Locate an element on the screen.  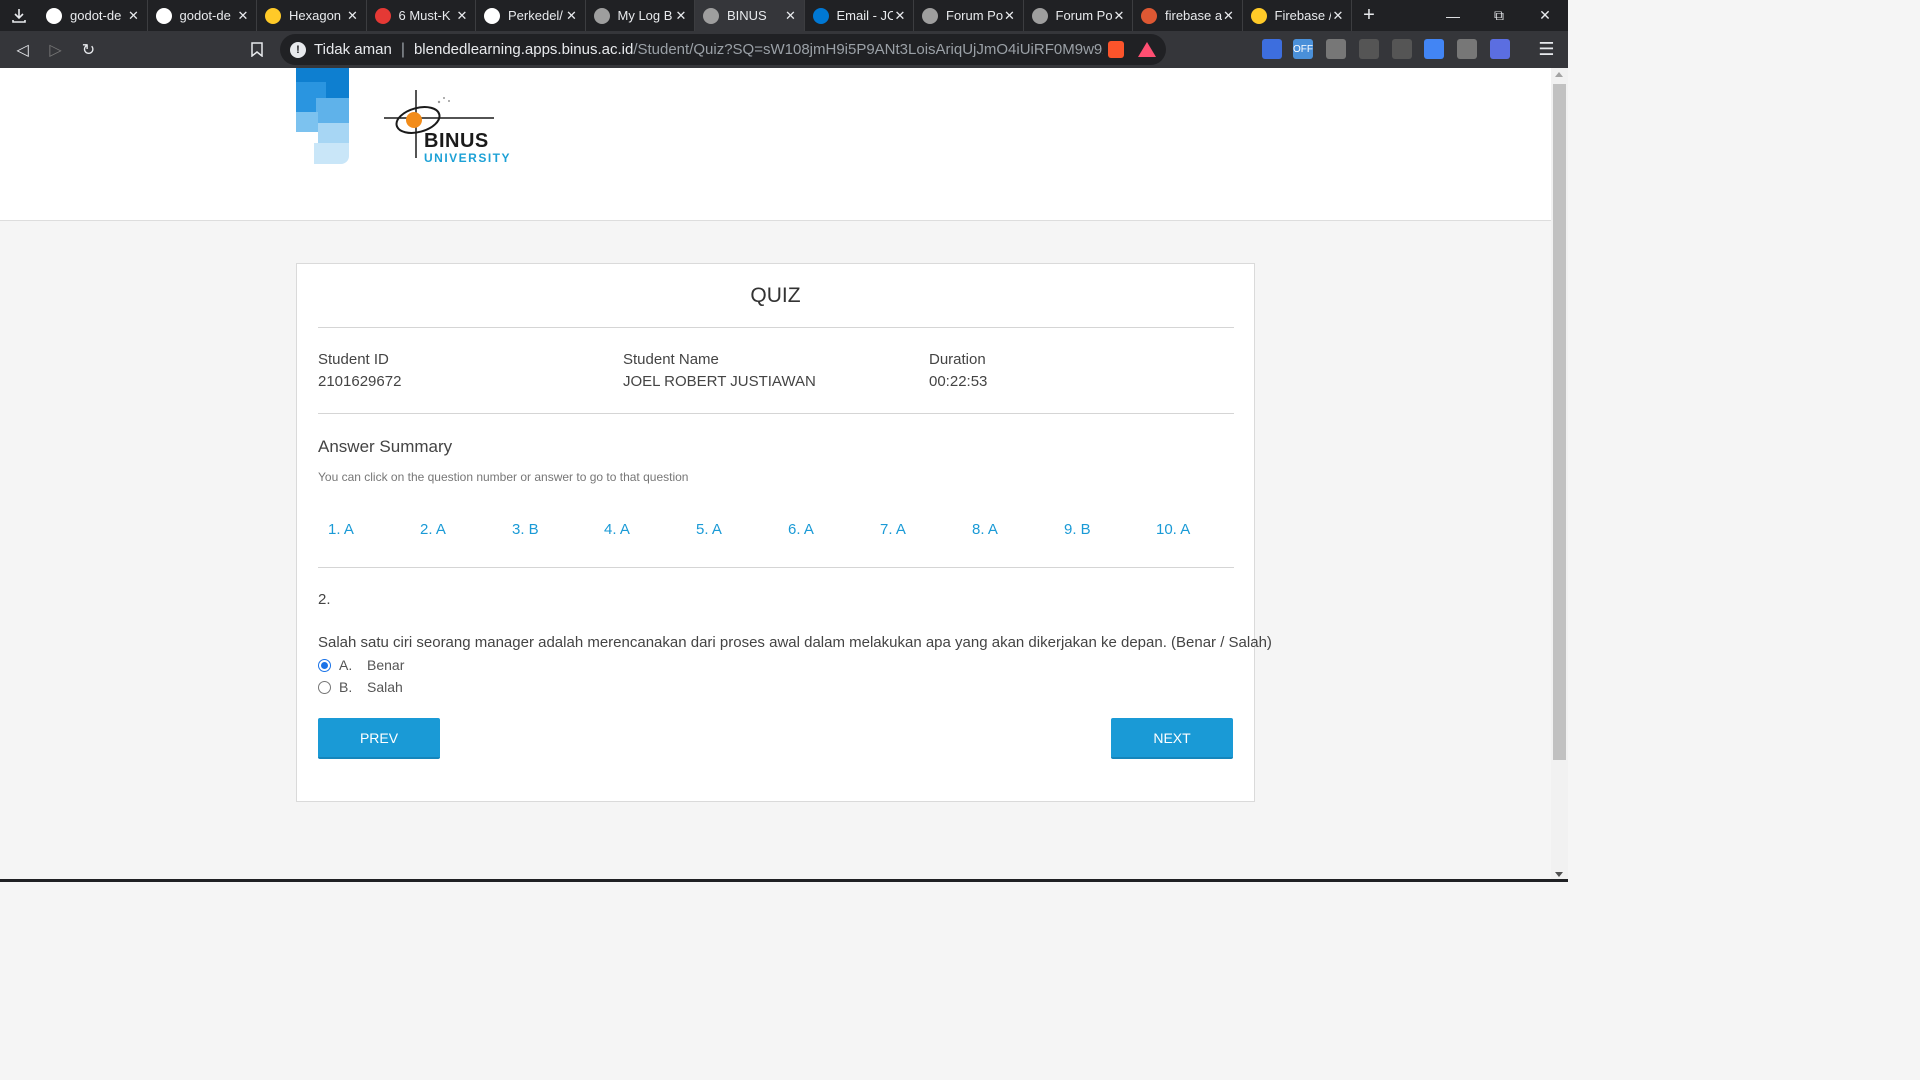
window-bottom-edge is located at coordinates (784, 880).